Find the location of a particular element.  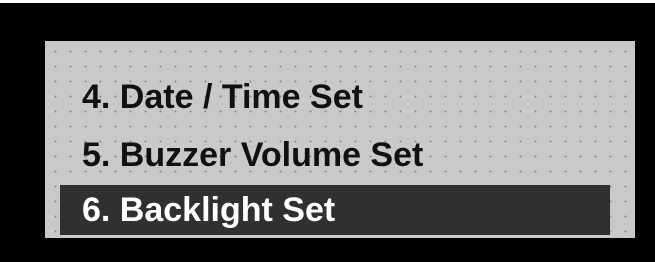

menu-item-date-time-set: 4. Date / Time Set is located at coordinates (211, 97).